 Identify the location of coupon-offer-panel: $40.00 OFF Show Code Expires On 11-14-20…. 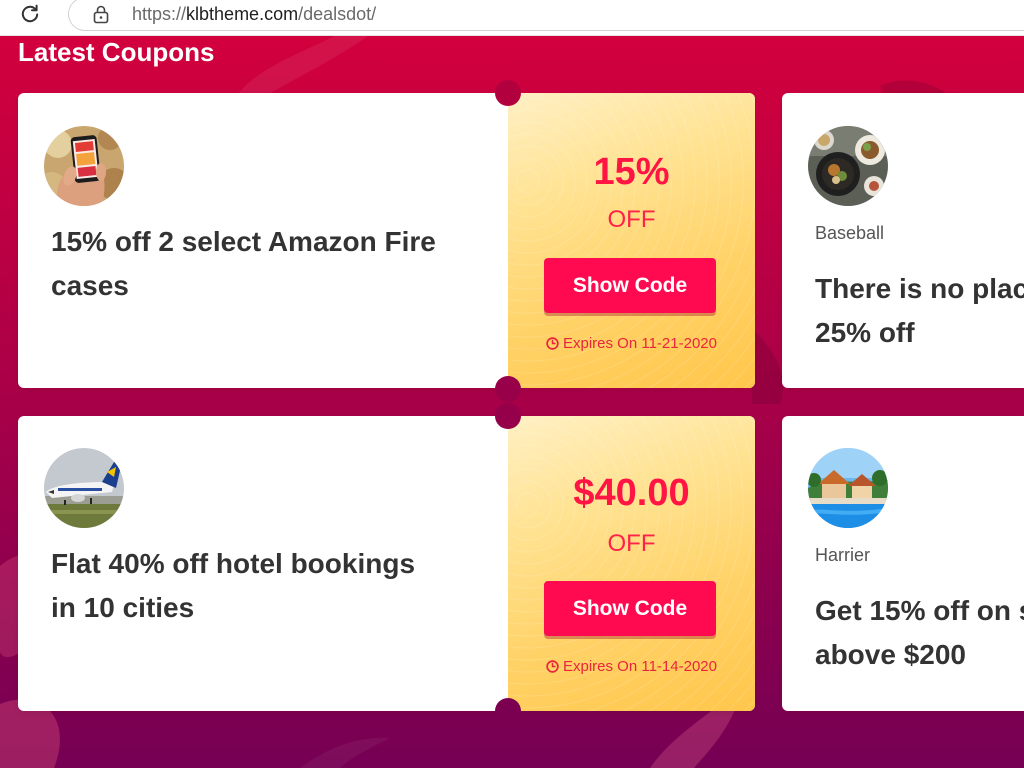
(631, 563).